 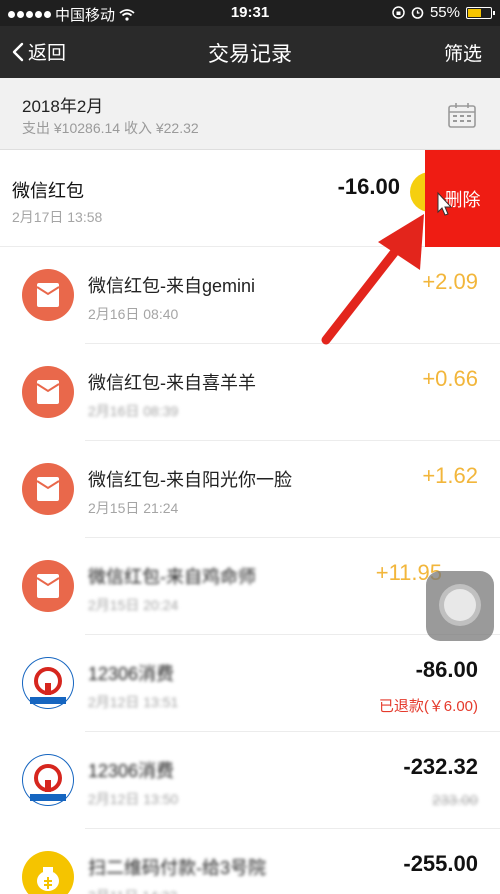 I want to click on nav-bar: 返回 交易记录 筛选, so click(x=250, y=52).